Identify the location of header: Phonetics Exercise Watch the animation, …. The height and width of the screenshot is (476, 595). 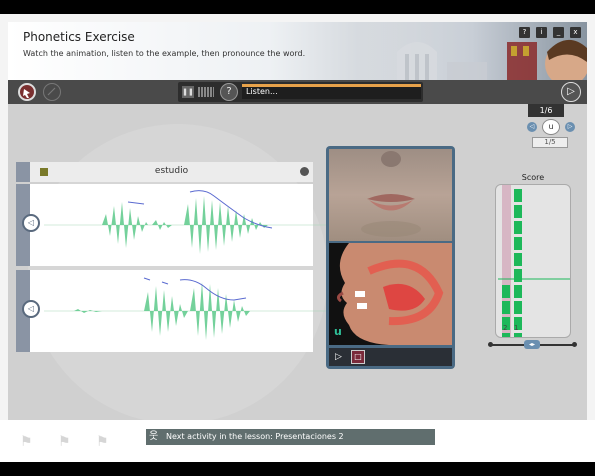
(297, 51).